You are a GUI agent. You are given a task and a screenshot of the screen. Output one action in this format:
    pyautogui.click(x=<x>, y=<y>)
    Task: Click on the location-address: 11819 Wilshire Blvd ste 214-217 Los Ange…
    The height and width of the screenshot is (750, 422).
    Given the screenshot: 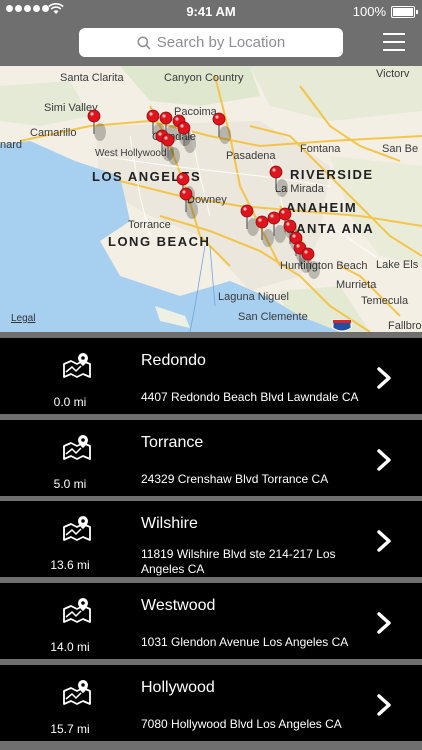 What is the action you would take?
    pyautogui.click(x=238, y=561)
    